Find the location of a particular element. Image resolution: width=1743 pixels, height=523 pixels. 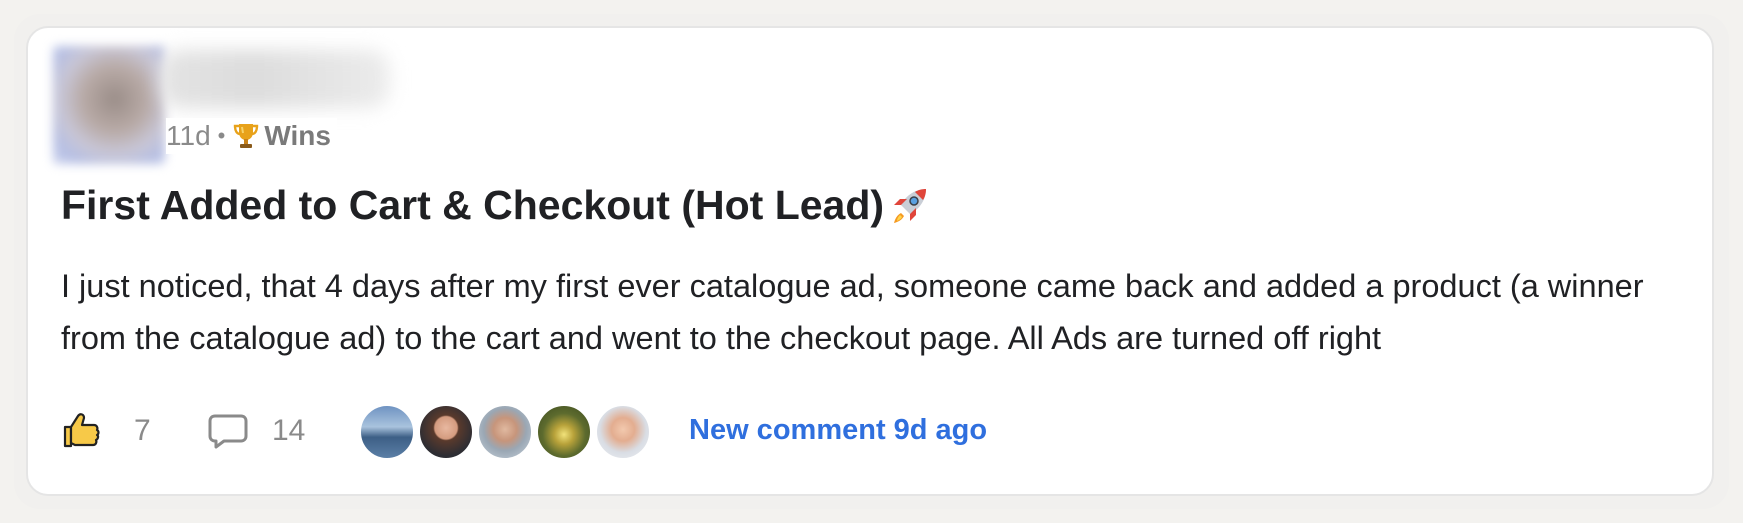

comment-count: 14 is located at coordinates (289, 430).